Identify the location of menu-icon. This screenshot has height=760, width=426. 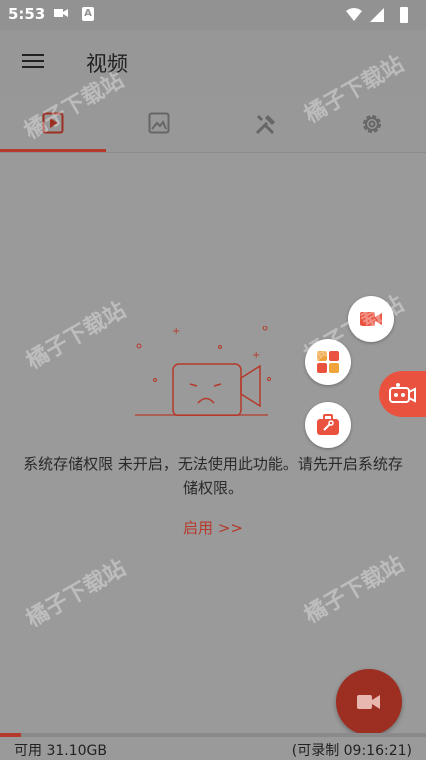
(33, 61).